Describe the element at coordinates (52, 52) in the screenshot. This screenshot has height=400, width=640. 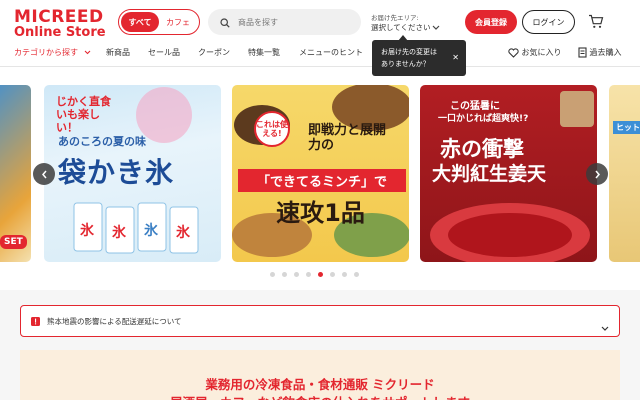
I see `nav-category: カテゴリから探す` at that location.